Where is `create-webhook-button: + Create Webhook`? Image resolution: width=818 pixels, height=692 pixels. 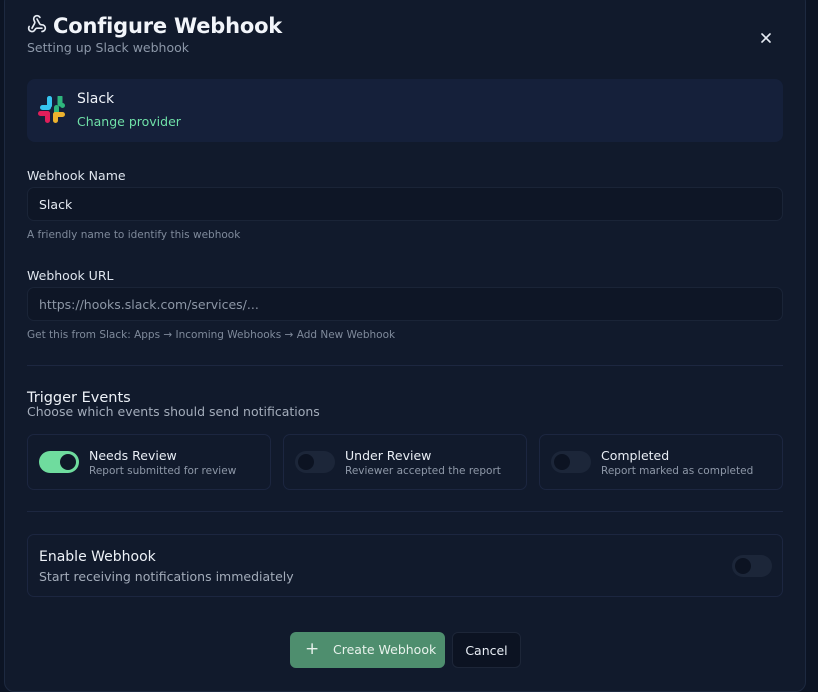
create-webhook-button: + Create Webhook is located at coordinates (367, 650).